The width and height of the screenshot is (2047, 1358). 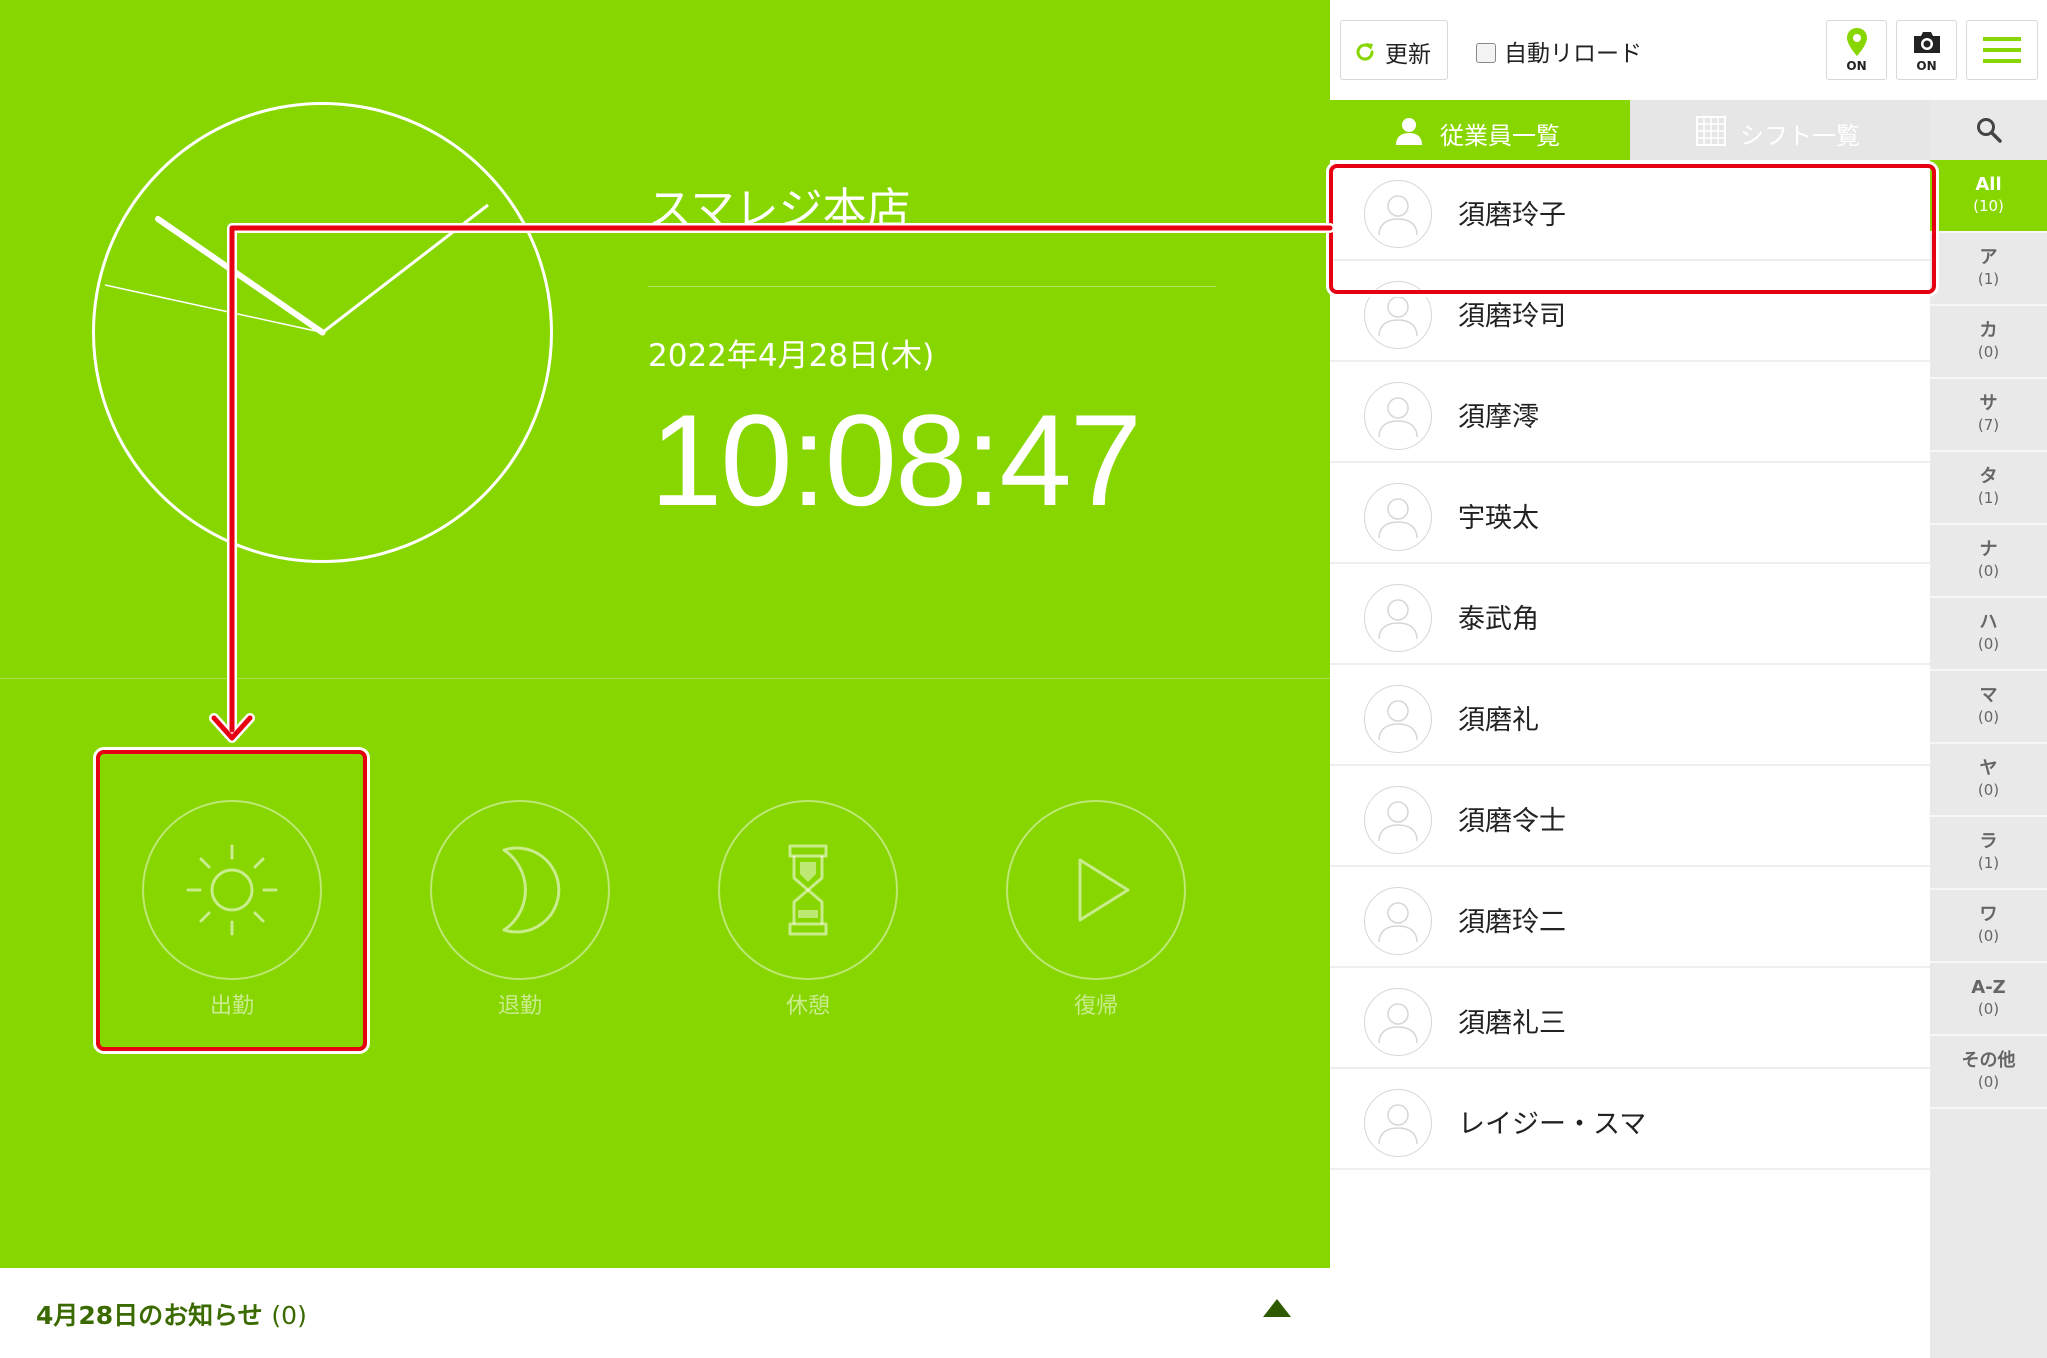 What do you see at coordinates (1988, 549) in the screenshot?
I see `index-key: ナ` at bounding box center [1988, 549].